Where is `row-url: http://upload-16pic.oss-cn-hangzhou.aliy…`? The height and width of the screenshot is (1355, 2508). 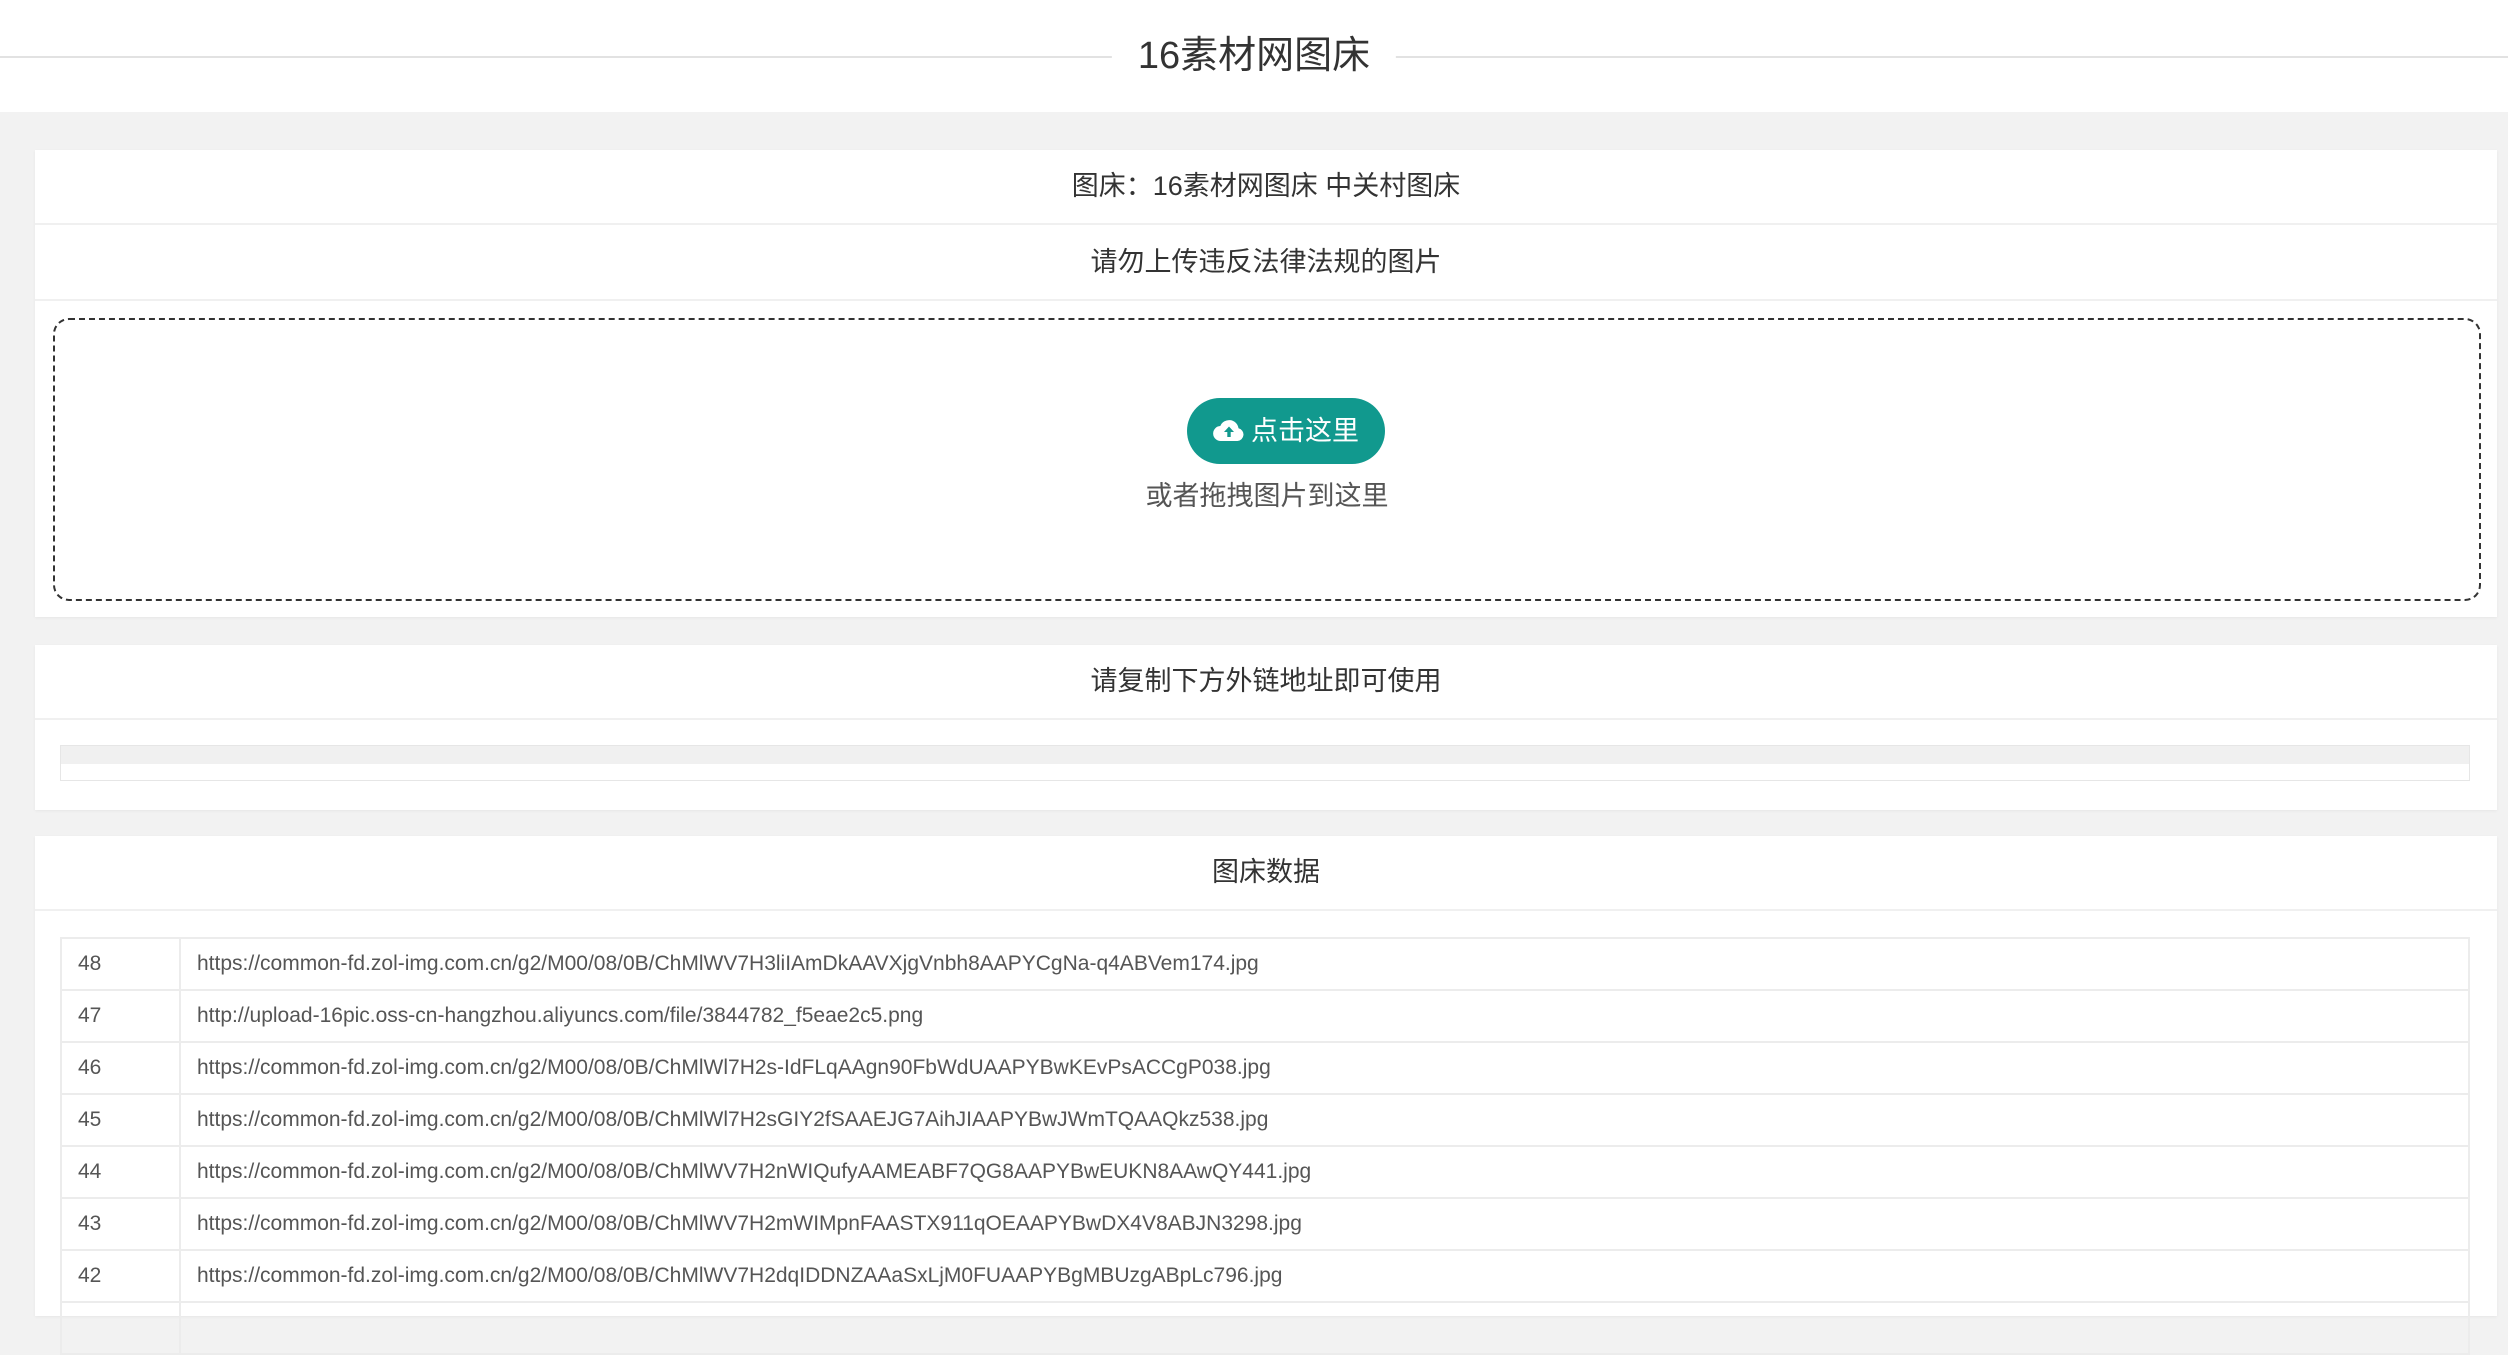 row-url: http://upload-16pic.oss-cn-hangzhou.aliy… is located at coordinates (1324, 1016).